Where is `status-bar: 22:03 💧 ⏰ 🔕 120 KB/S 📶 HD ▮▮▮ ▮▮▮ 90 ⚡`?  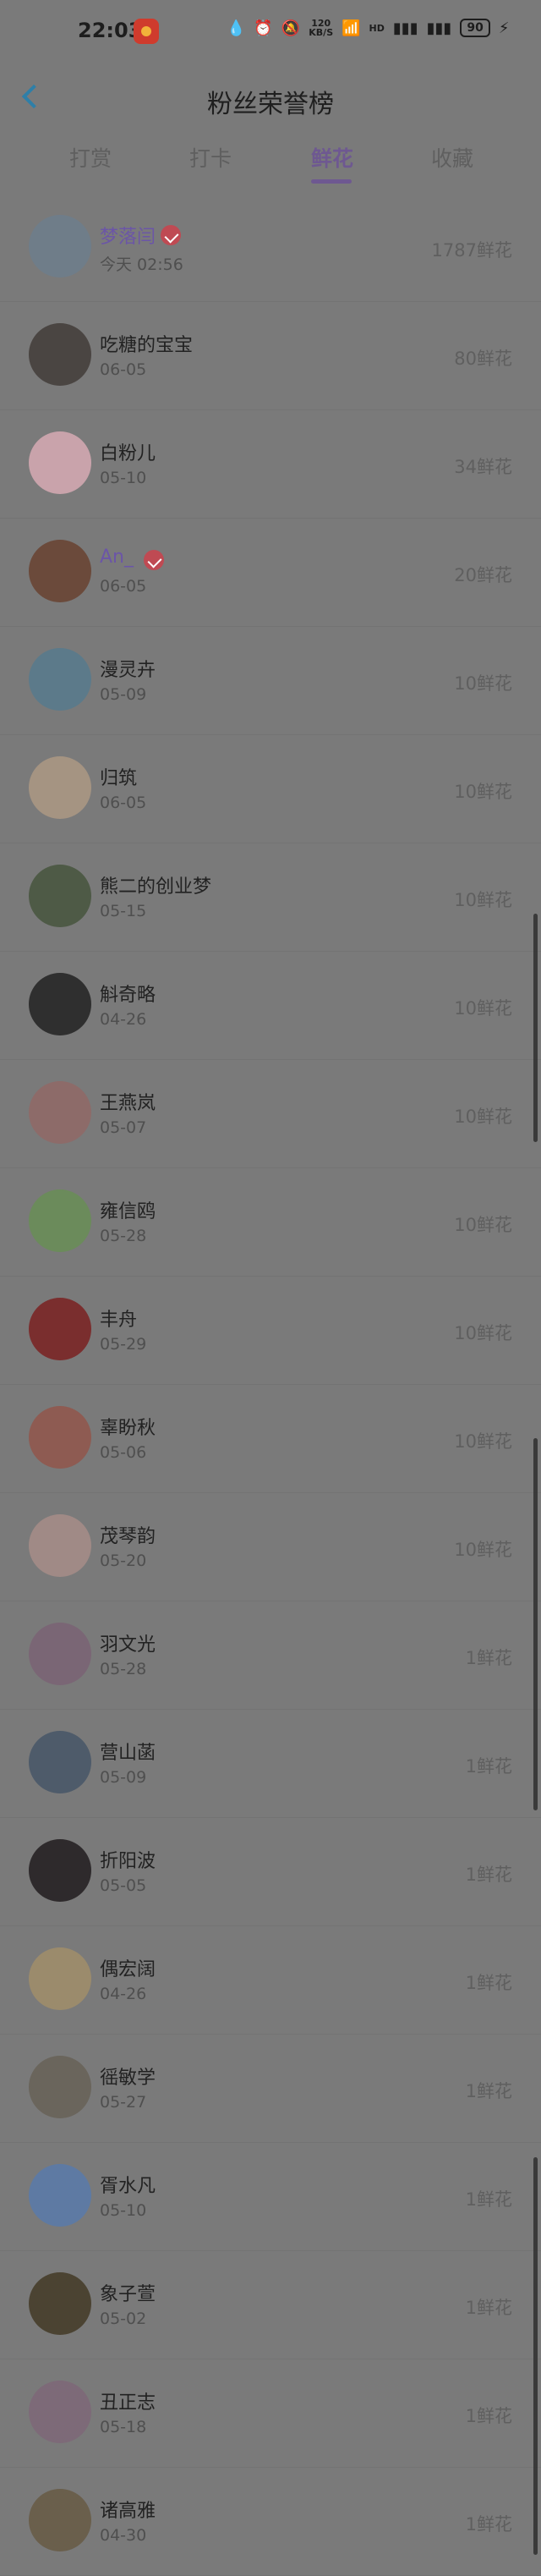 status-bar: 22:03 💧 ⏰ 🔕 120 KB/S 📶 HD ▮▮▮ ▮▮▮ 90 ⚡ is located at coordinates (270, 34).